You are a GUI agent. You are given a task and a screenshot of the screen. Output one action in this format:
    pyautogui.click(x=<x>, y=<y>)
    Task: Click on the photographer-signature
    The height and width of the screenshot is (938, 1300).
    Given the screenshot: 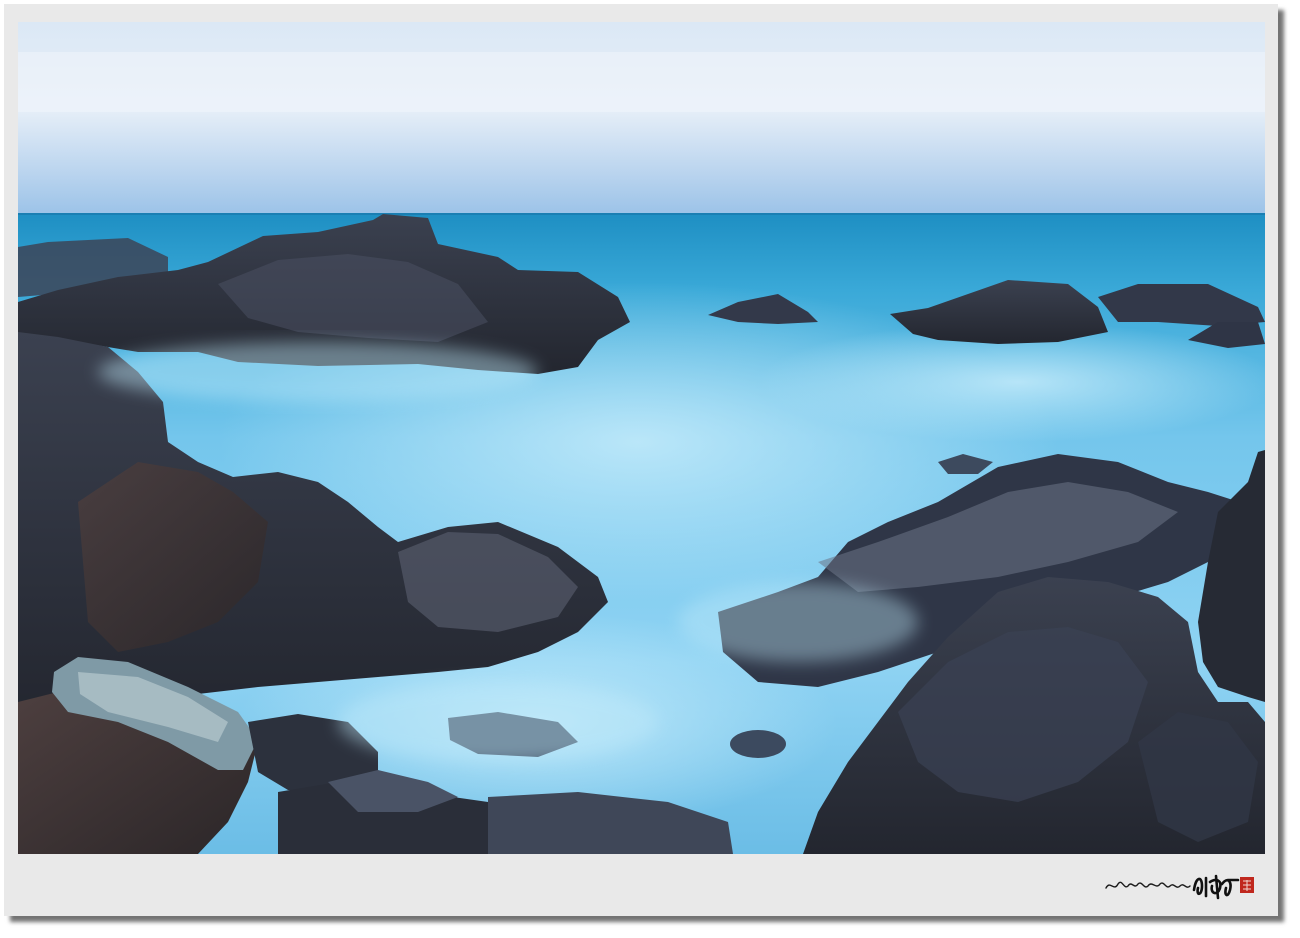 What is the action you would take?
    pyautogui.click(x=1179, y=887)
    